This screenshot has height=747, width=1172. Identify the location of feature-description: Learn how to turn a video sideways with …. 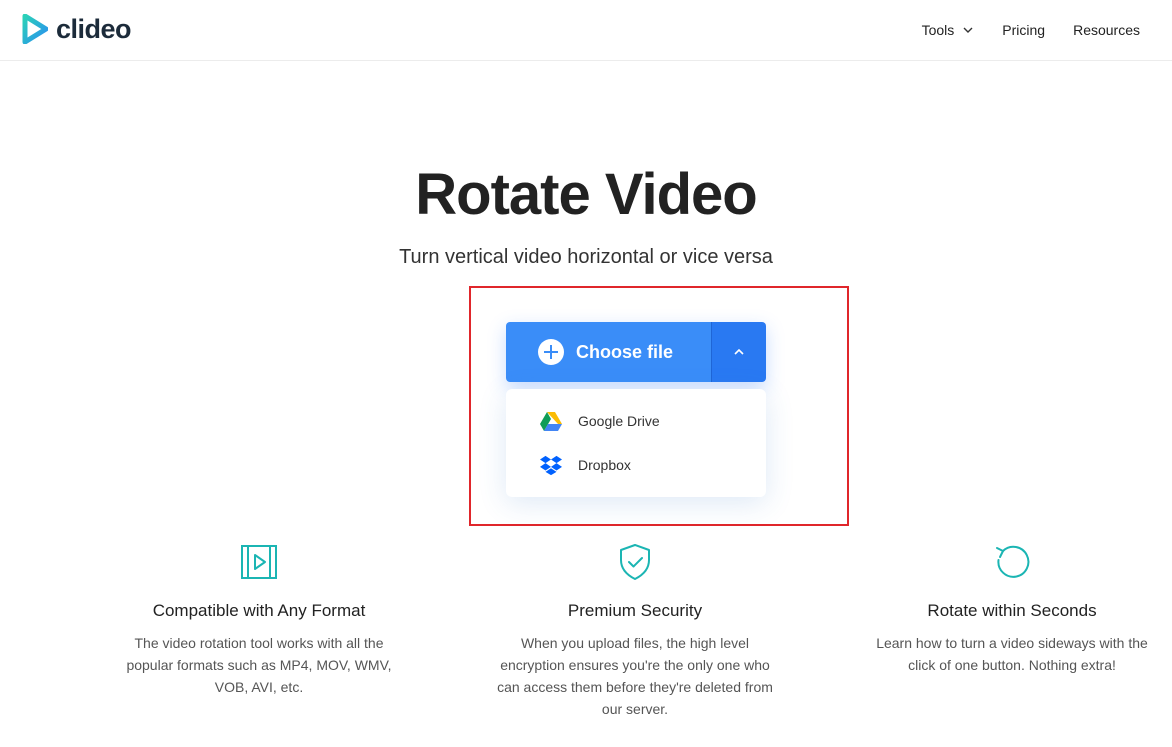
(1012, 654).